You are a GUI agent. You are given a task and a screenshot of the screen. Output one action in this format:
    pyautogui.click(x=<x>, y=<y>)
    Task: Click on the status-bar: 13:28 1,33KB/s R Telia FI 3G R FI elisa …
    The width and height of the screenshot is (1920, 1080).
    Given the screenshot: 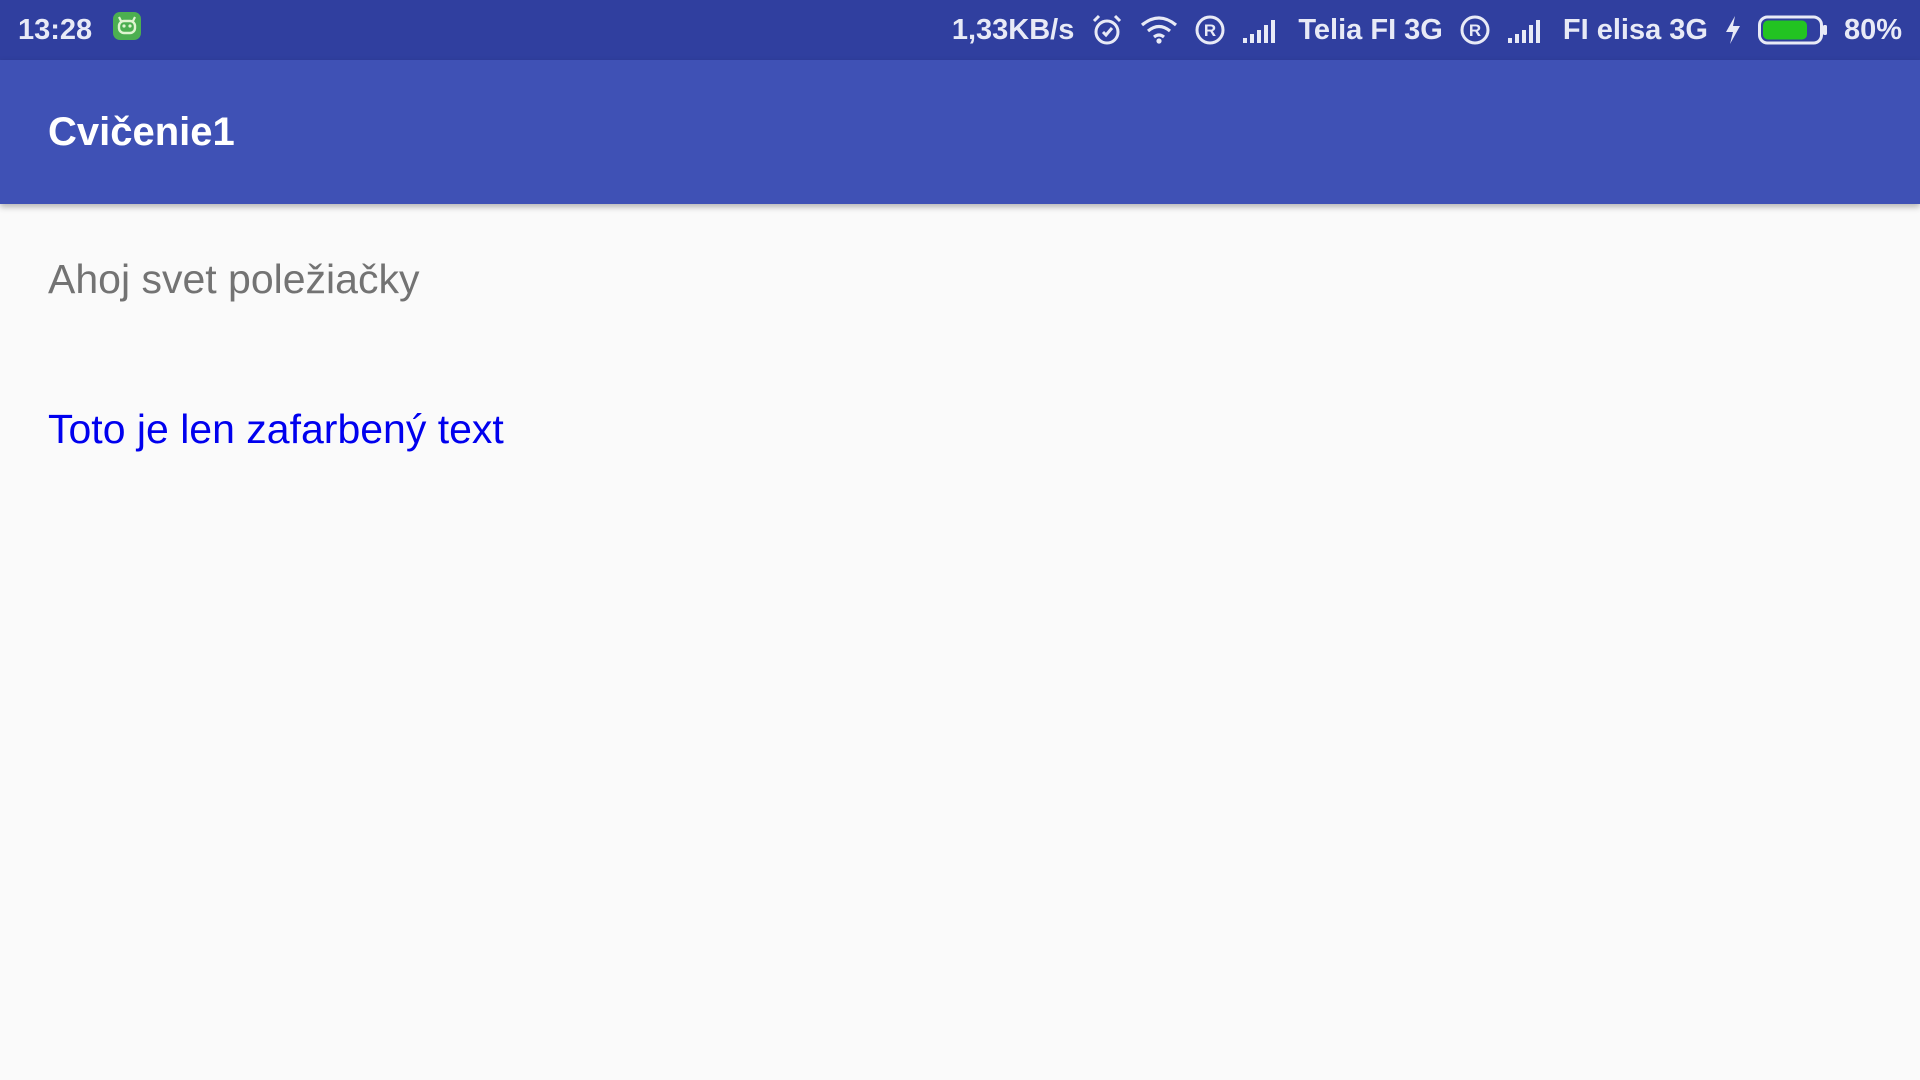 What is the action you would take?
    pyautogui.click(x=960, y=30)
    